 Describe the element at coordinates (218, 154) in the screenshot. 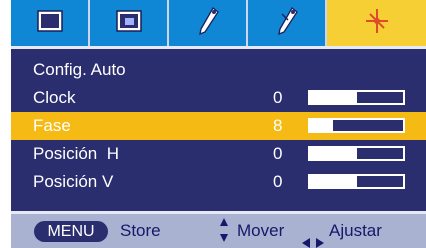

I see `menu-item-posicion-h: Posición H 0` at that location.